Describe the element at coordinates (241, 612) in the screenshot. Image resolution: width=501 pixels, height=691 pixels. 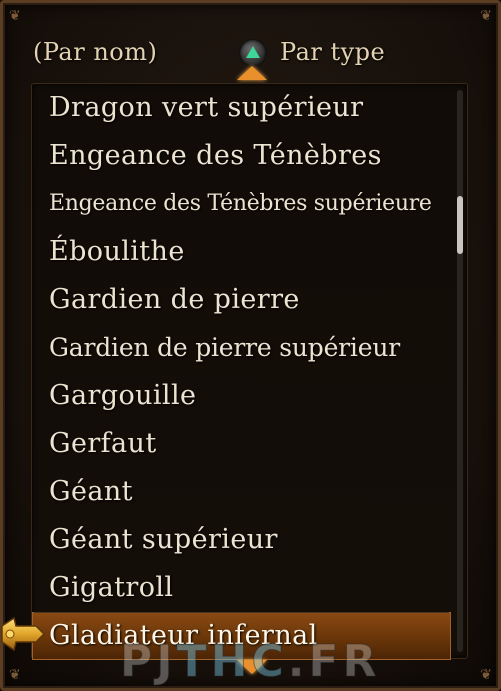
I see `divider` at that location.